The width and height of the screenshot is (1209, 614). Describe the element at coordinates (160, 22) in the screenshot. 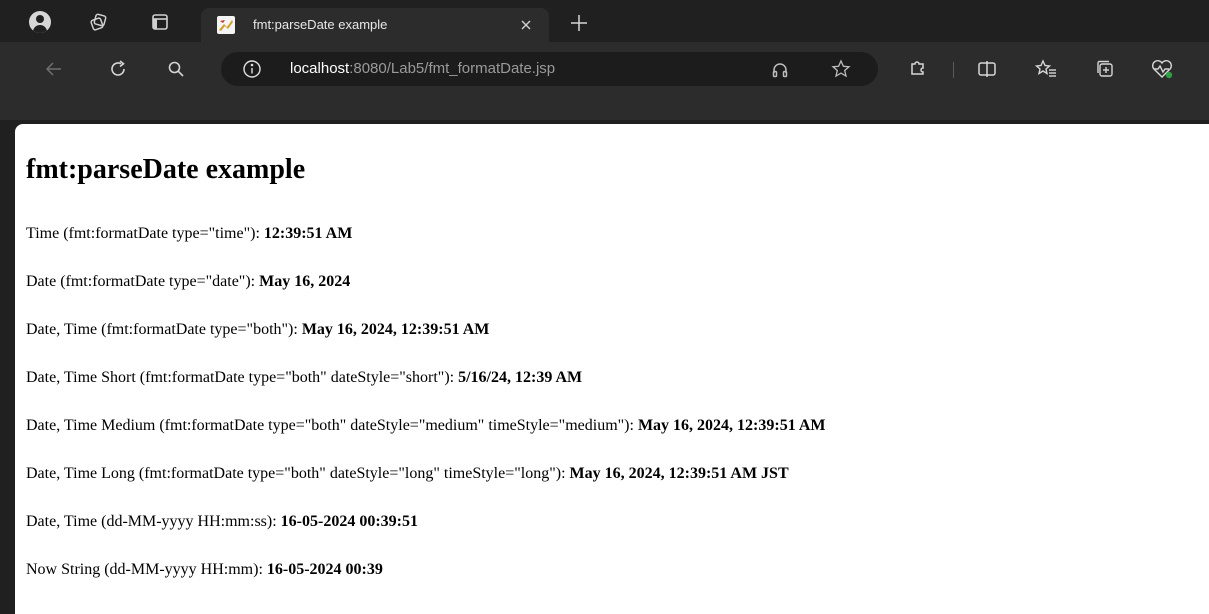

I see `tab-actions-icon` at that location.